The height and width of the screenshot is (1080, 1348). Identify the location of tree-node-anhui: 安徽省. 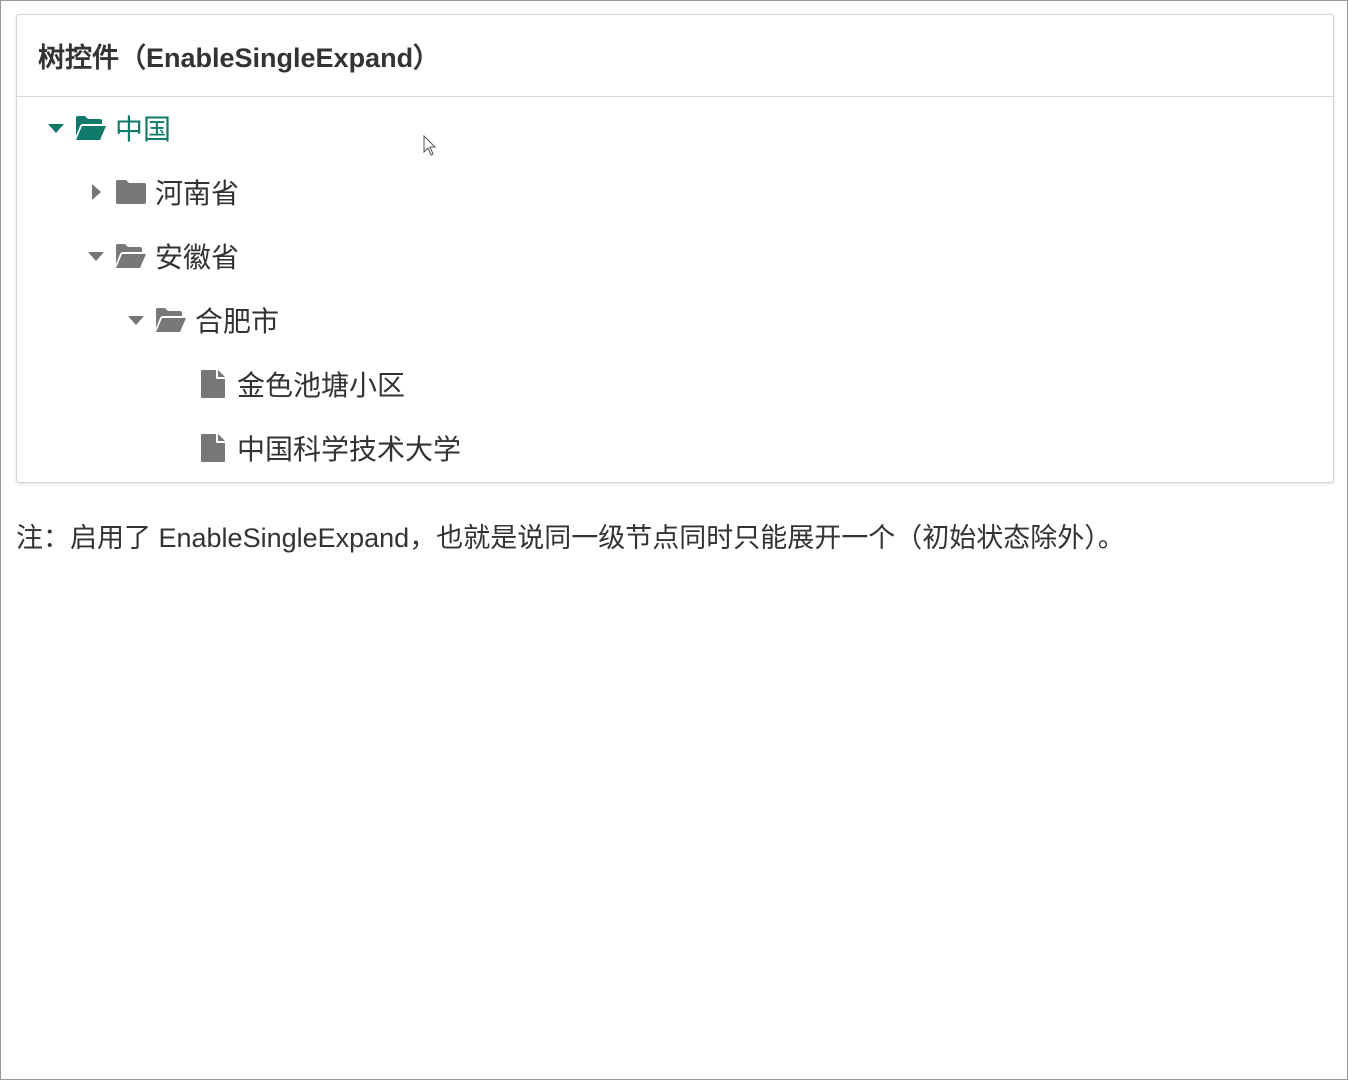
(163, 256).